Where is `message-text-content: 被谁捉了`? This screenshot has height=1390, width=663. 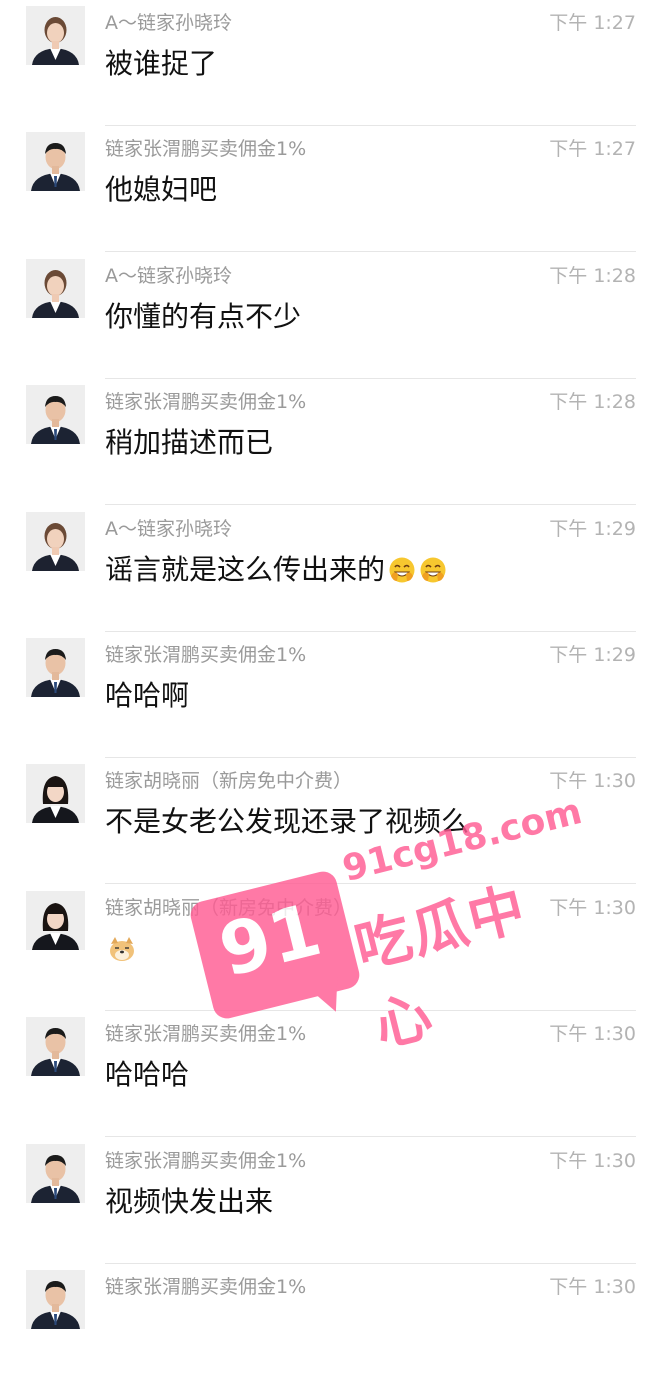
message-text-content: 被谁捉了 is located at coordinates (161, 63).